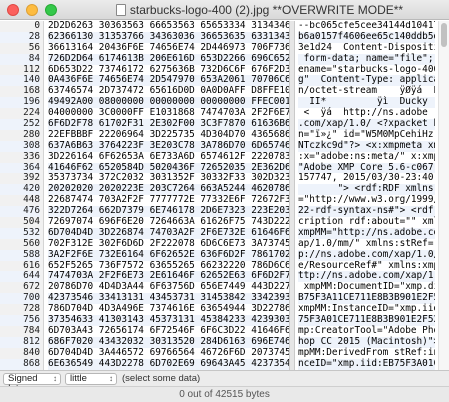  Describe the element at coordinates (32, 383) in the screenshot. I see `type-select: Signed Int ↕` at that location.